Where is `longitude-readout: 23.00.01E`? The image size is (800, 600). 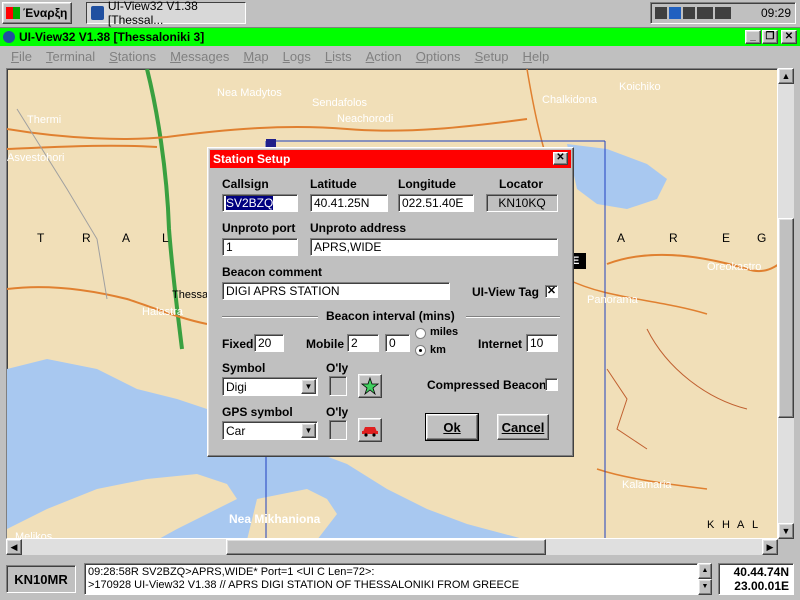
longitude-readout: 23.00.01E is located at coordinates (761, 586).